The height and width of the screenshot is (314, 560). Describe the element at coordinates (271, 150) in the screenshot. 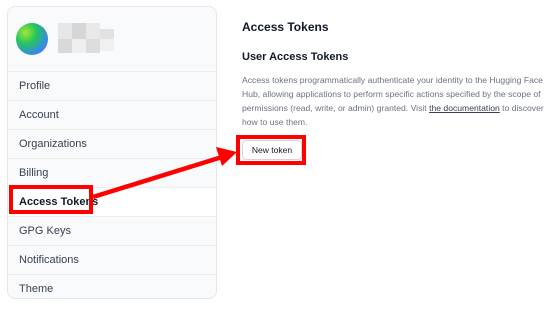

I see `highlight-box-new-token` at that location.